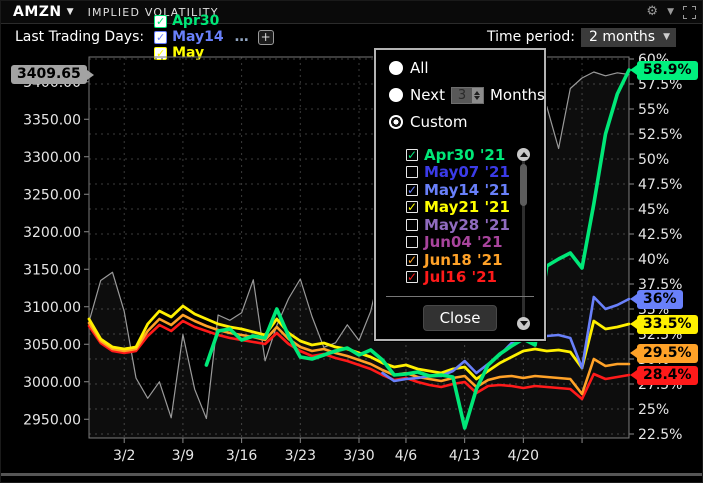 The height and width of the screenshot is (483, 703). Describe the element at coordinates (52, 345) in the screenshot. I see `price-tick-label: 3050.00` at that location.